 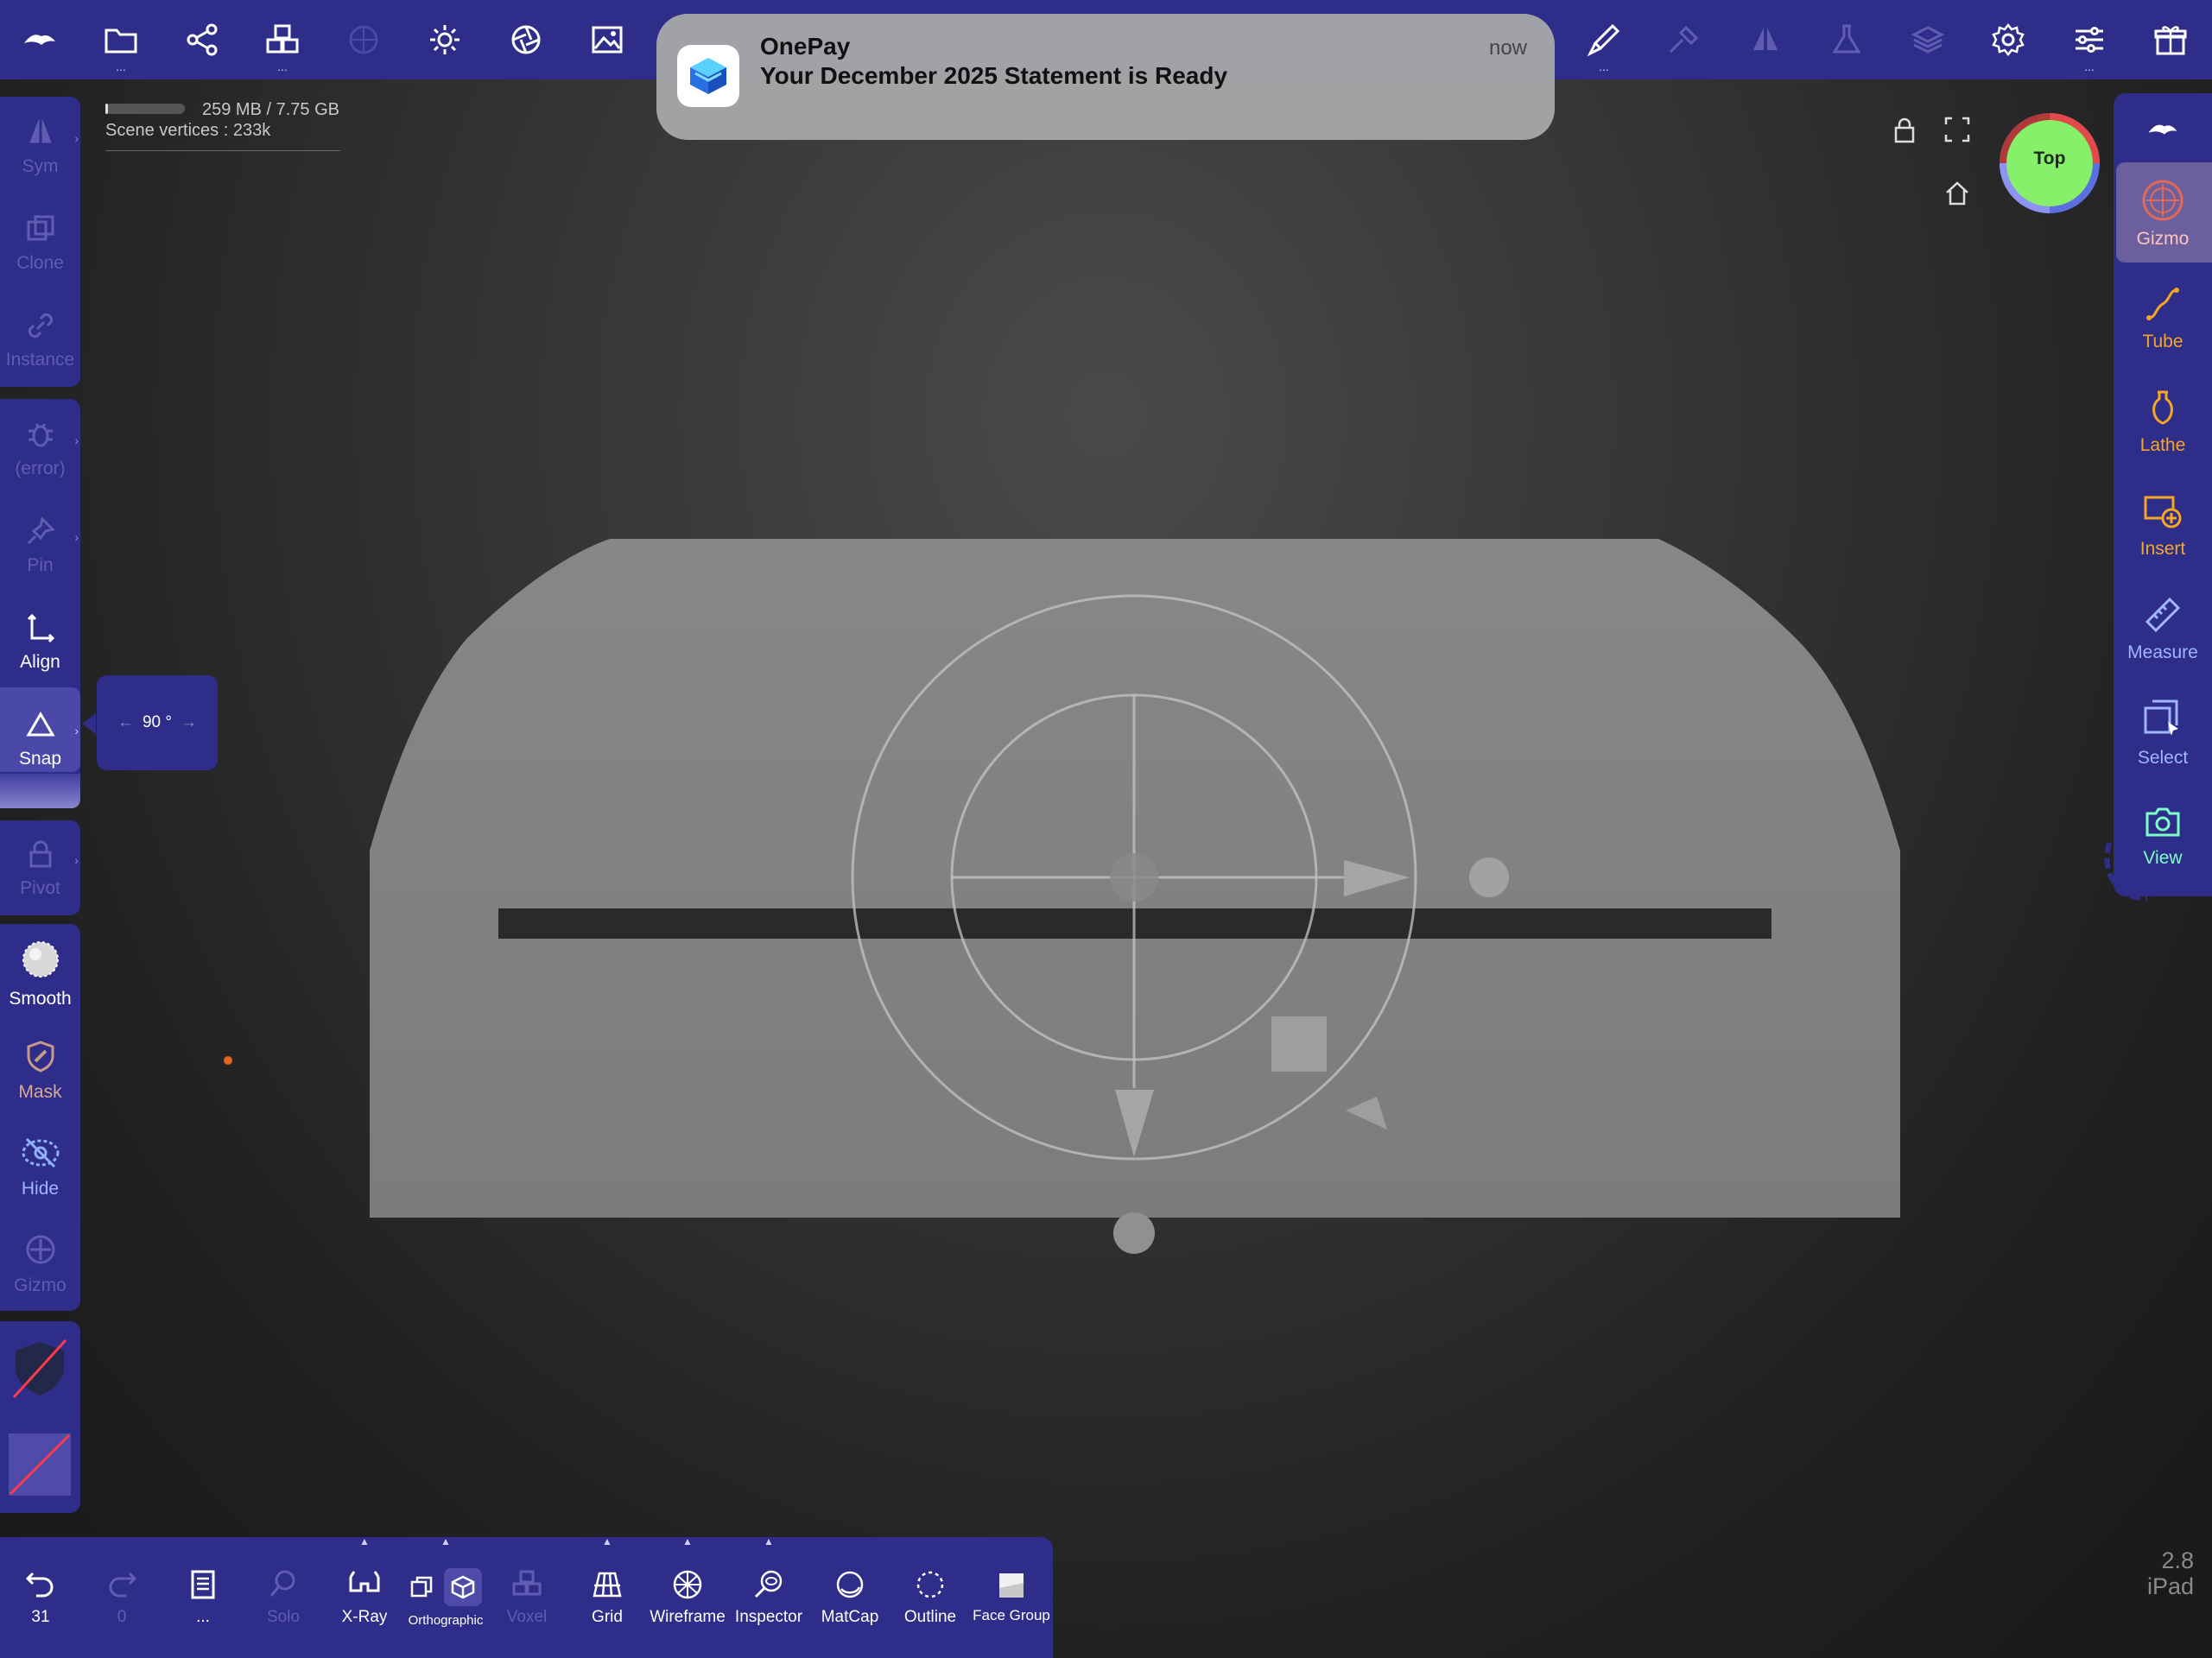 I want to click on solo-label: Solo, so click(x=283, y=1617).